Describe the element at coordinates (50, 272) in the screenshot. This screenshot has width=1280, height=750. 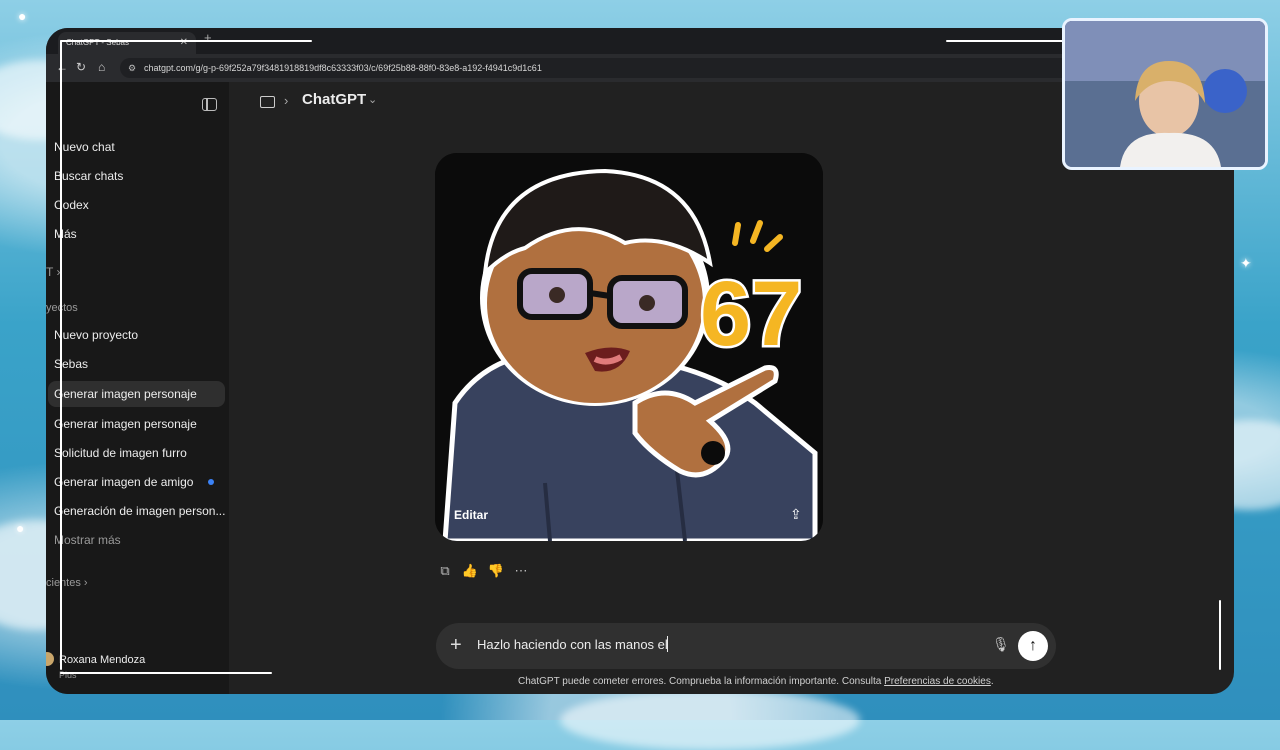
I see `gpts-label: T` at that location.